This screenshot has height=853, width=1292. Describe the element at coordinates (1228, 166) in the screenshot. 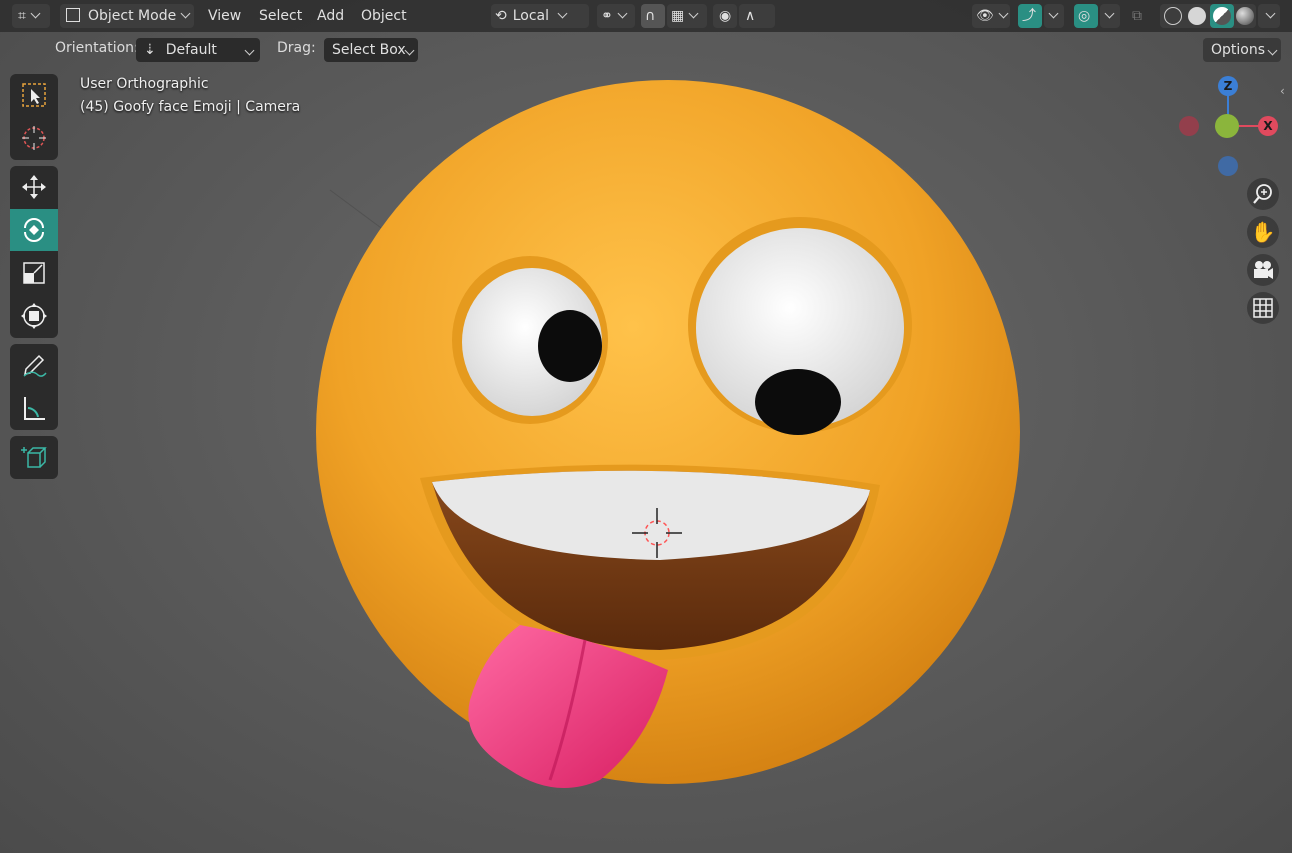

I see `gizmo-neg-z-axis` at that location.